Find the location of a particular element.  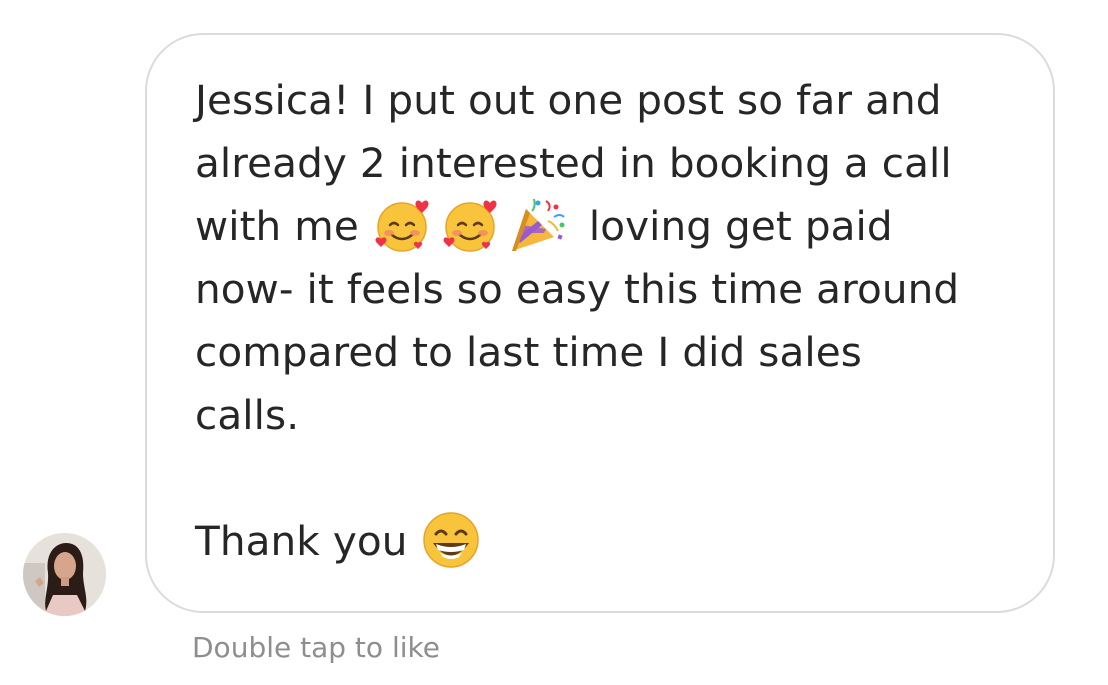

double-tap-to-like-hint: Double tap to like is located at coordinates (316, 647).